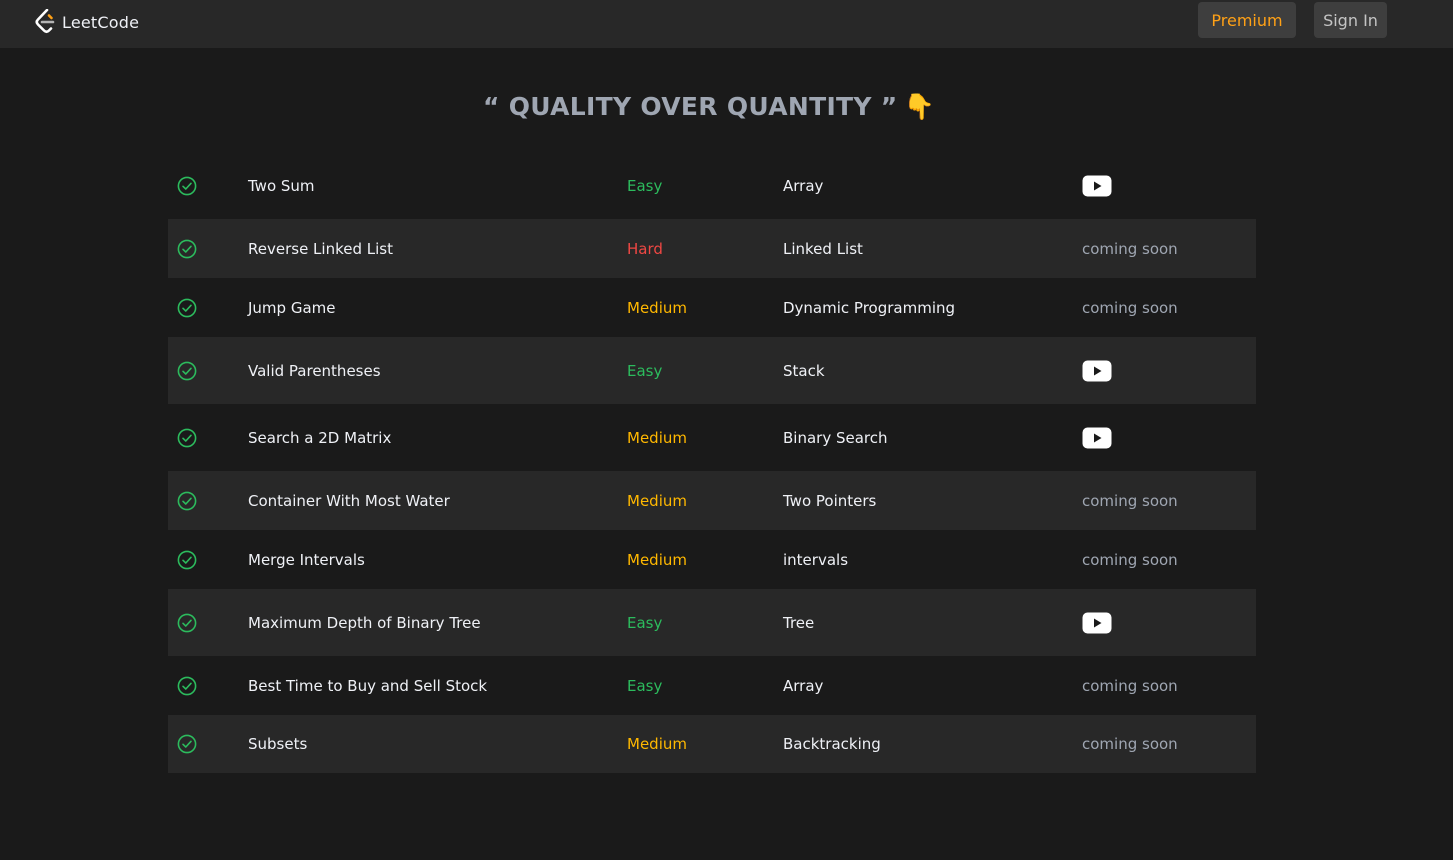 This screenshot has height=860, width=1453. What do you see at coordinates (799, 622) in the screenshot?
I see `topic-label: Tree` at bounding box center [799, 622].